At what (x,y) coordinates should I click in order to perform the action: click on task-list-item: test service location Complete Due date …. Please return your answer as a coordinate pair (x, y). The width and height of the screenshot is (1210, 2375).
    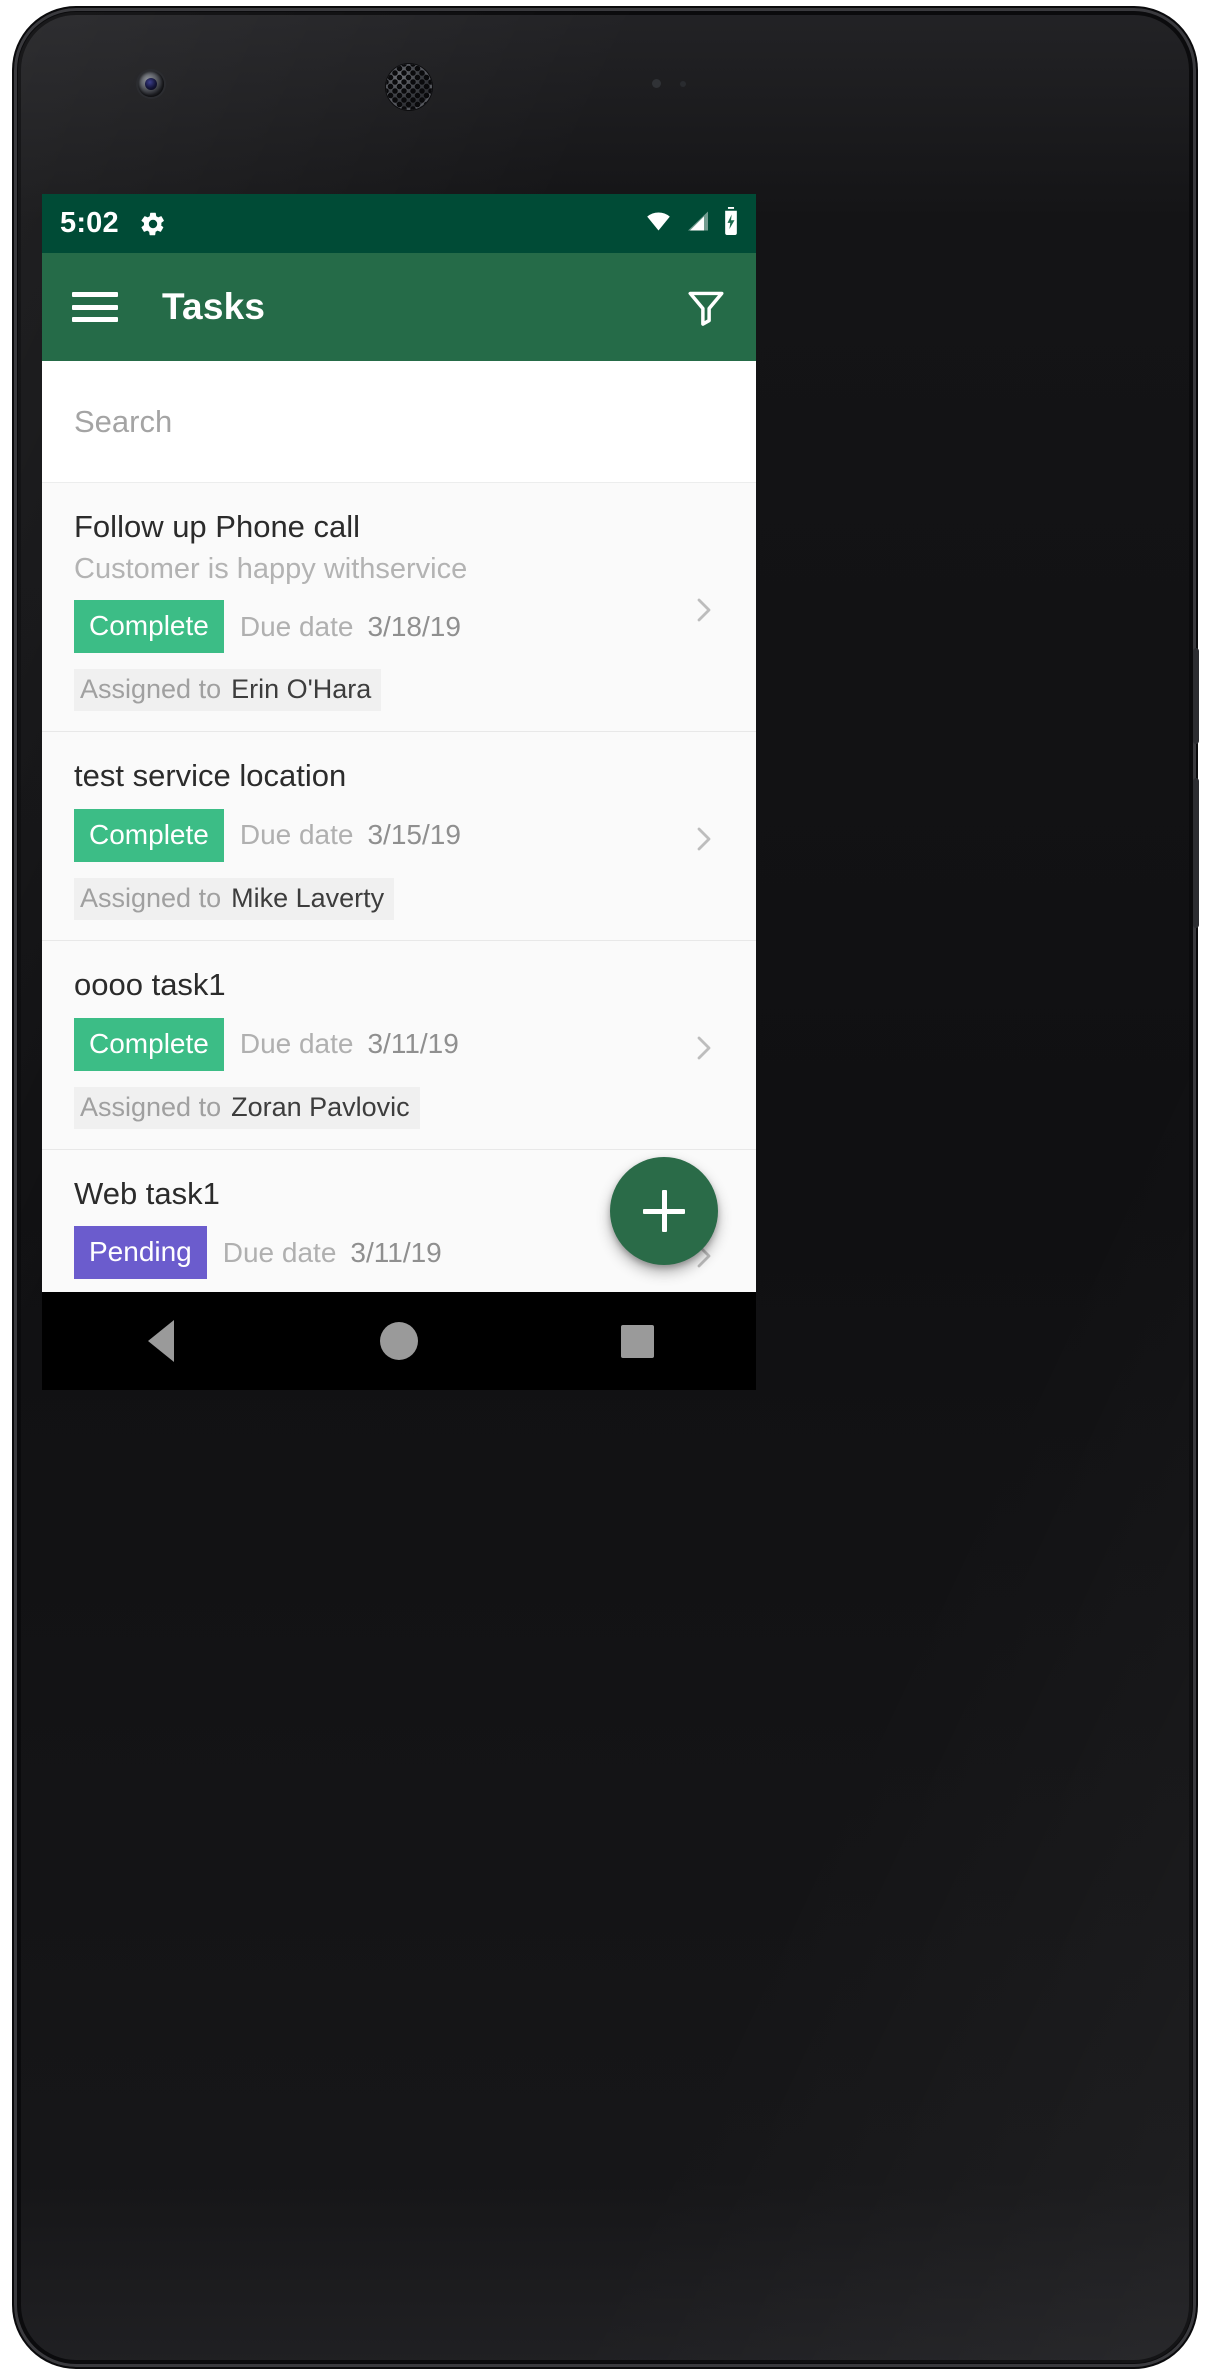
    Looking at the image, I should click on (399, 836).